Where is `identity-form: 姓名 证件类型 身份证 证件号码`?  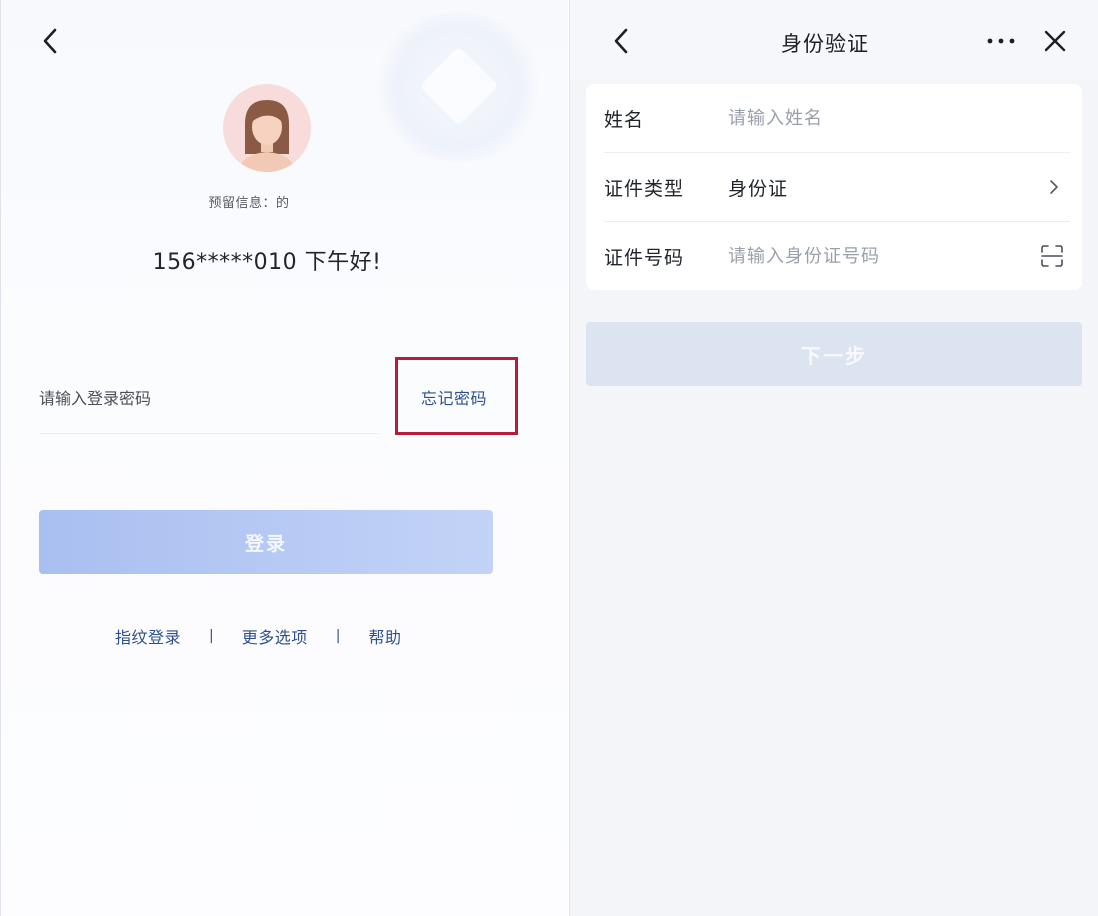
identity-form: 姓名 证件类型 身份证 证件号码 is located at coordinates (834, 187).